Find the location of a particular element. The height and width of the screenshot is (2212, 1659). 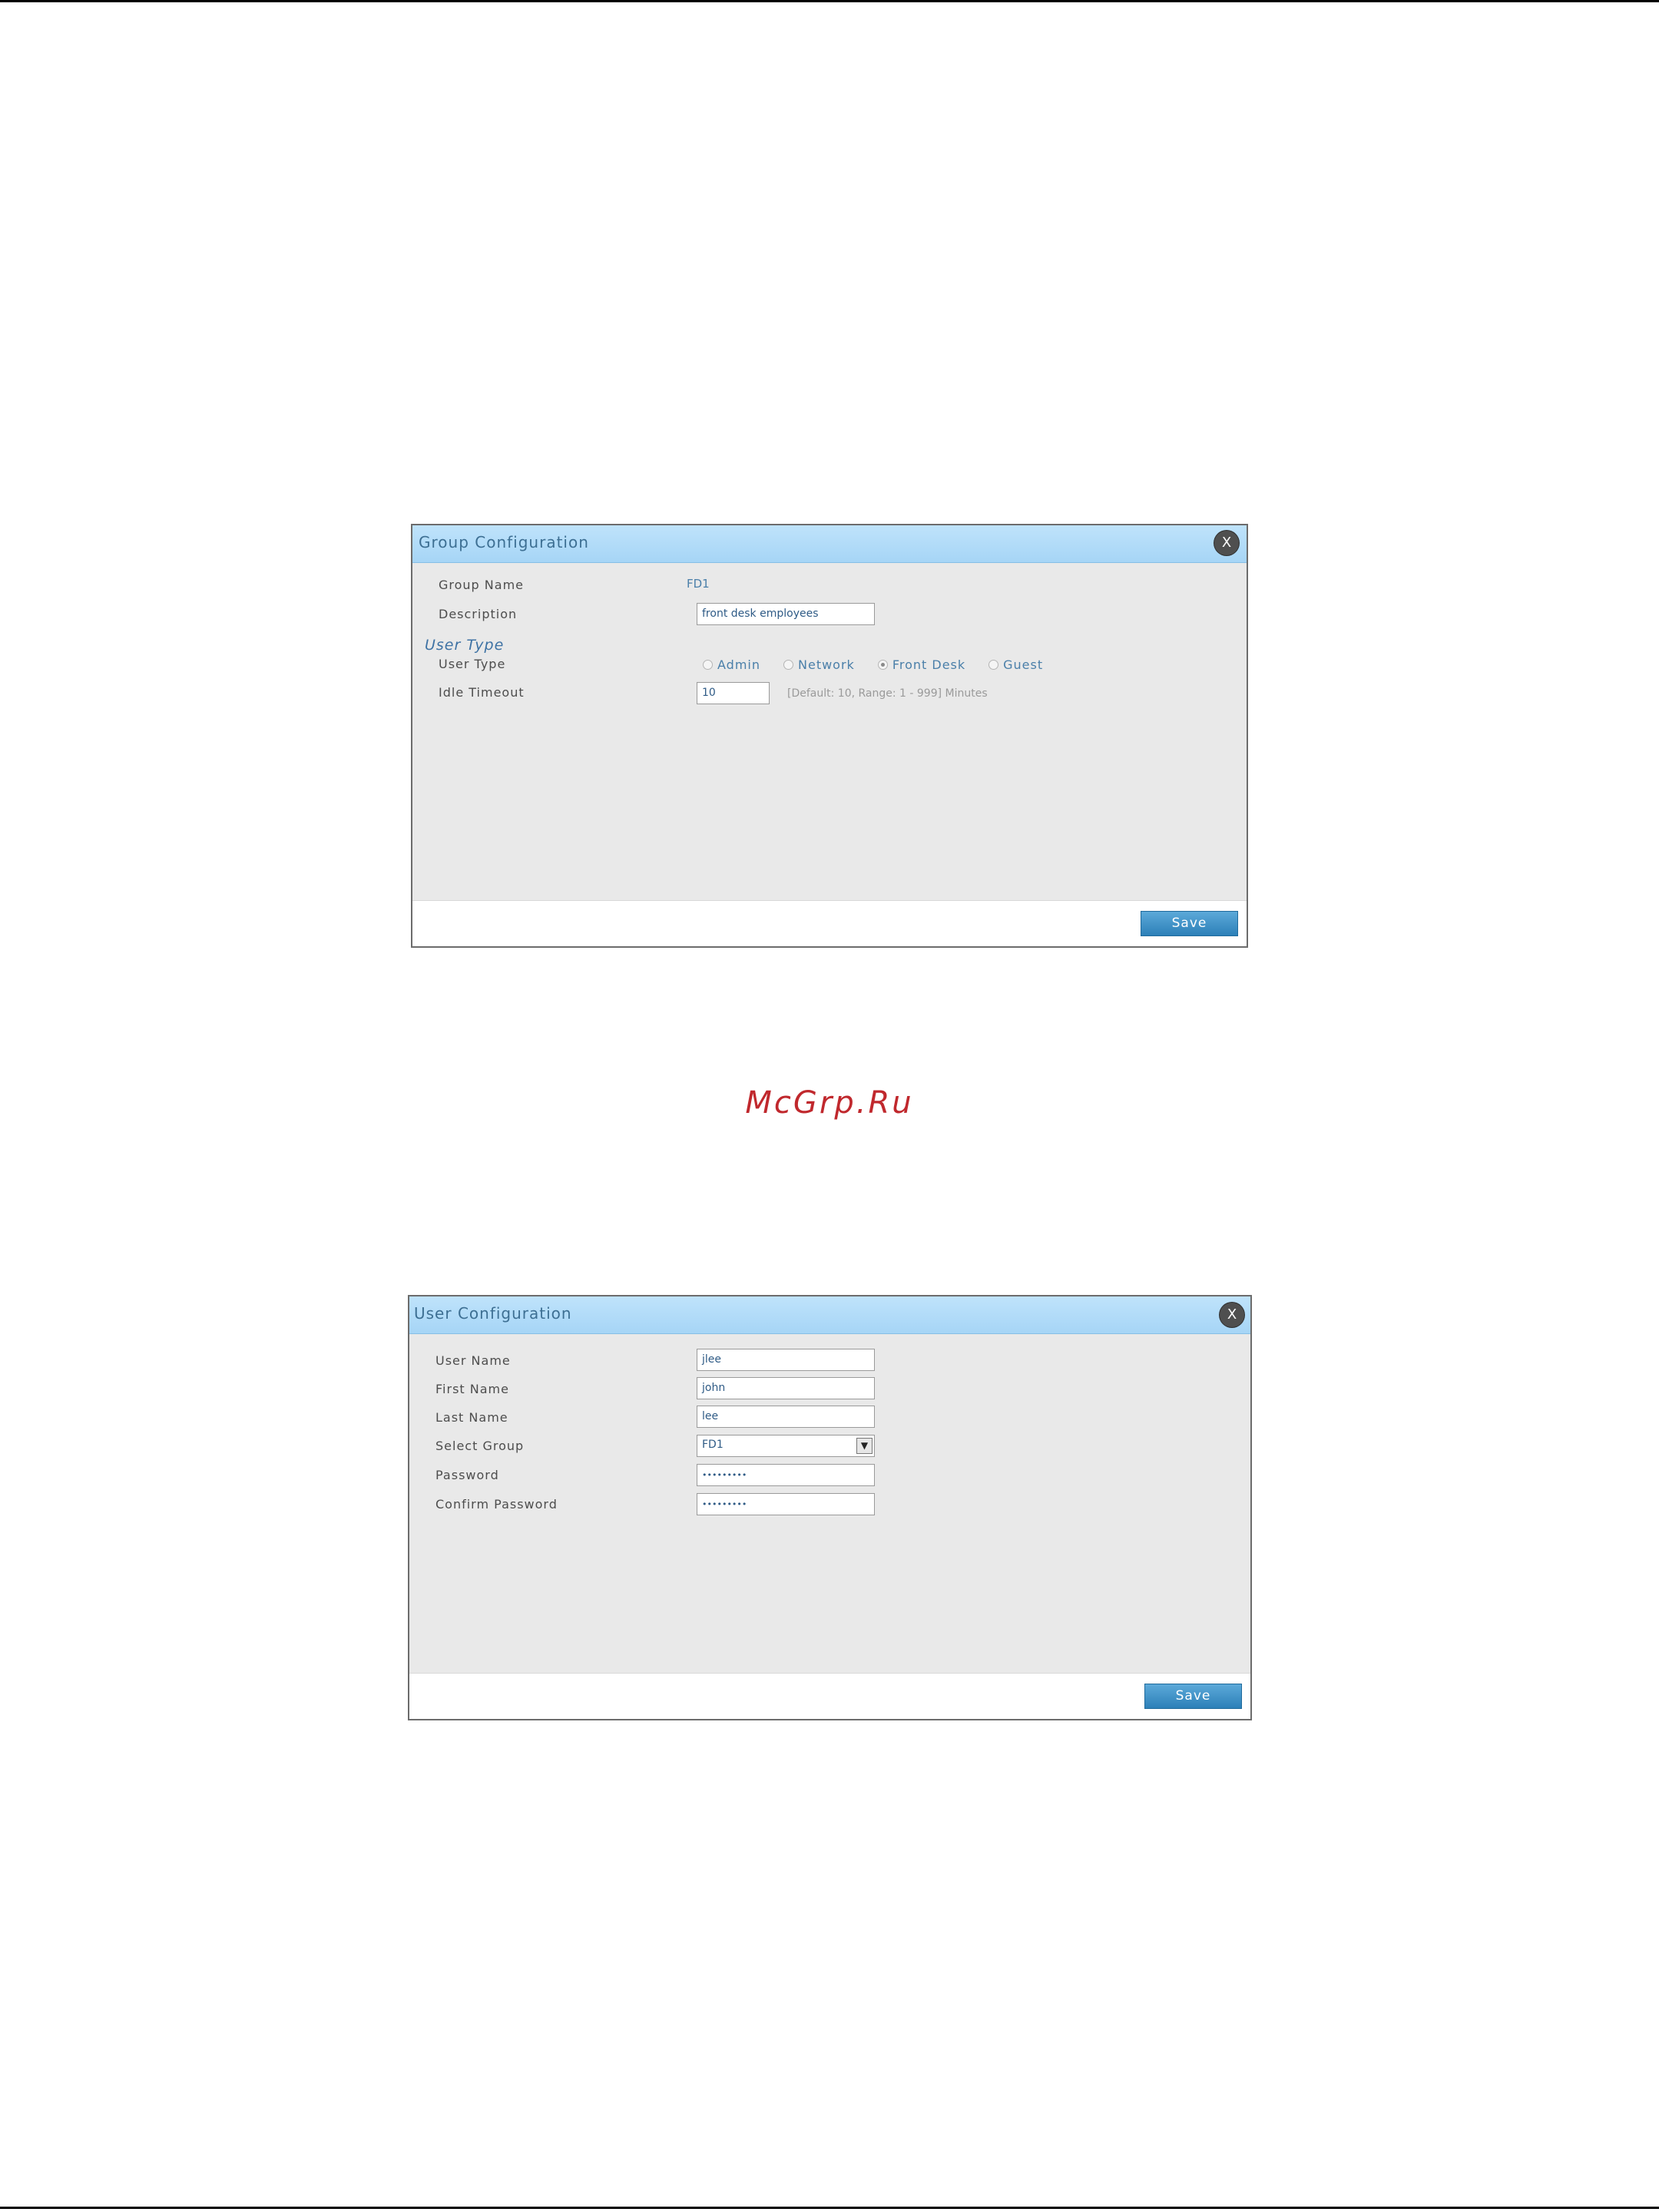

last-name-label: Last Name is located at coordinates (471, 1418).